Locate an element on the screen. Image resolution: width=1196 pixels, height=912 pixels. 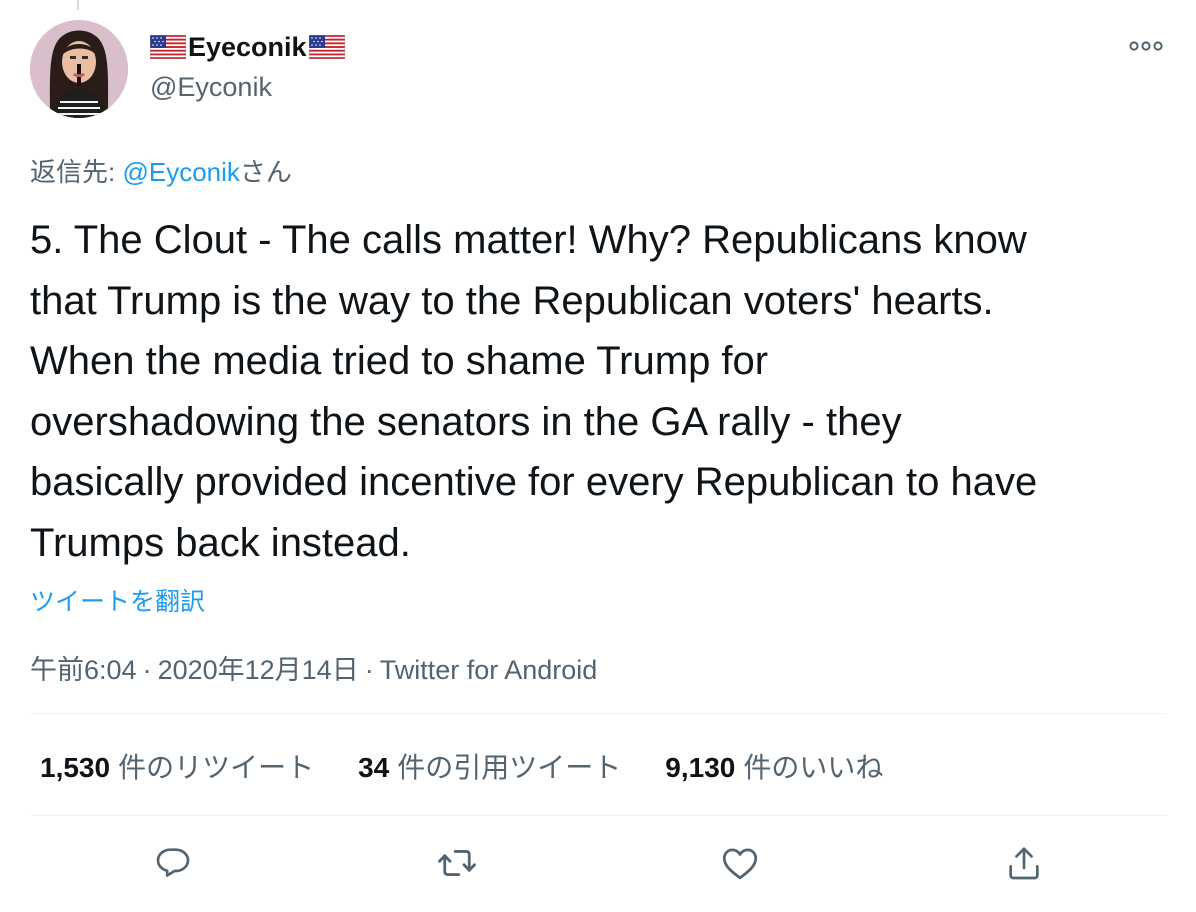
share-icon is located at coordinates (1024, 865).